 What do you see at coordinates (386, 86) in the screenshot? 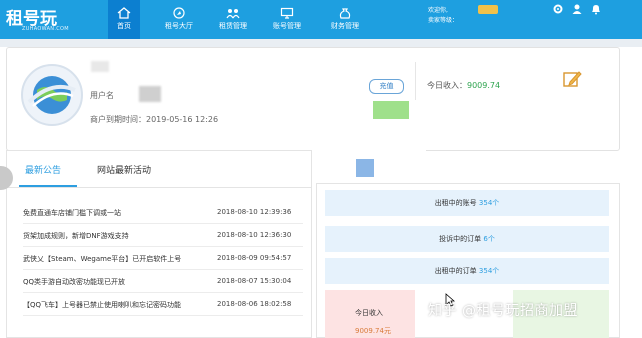
I see `recharge-button: 充值` at bounding box center [386, 86].